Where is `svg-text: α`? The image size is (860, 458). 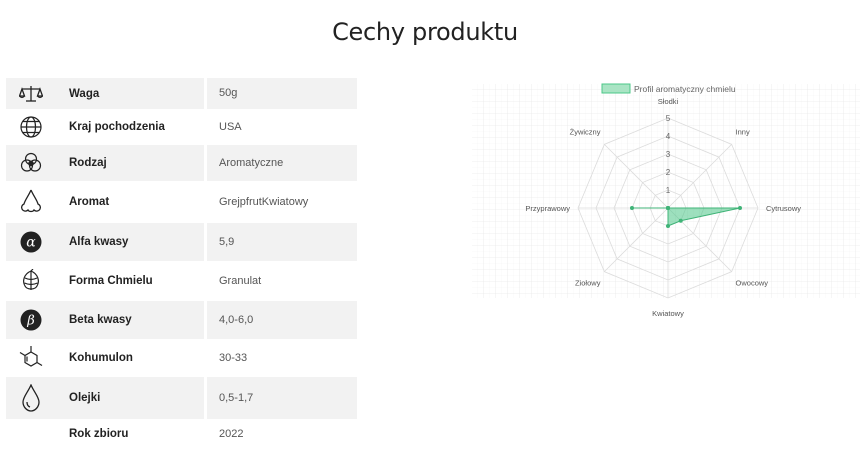
svg-text: α is located at coordinates (31, 243).